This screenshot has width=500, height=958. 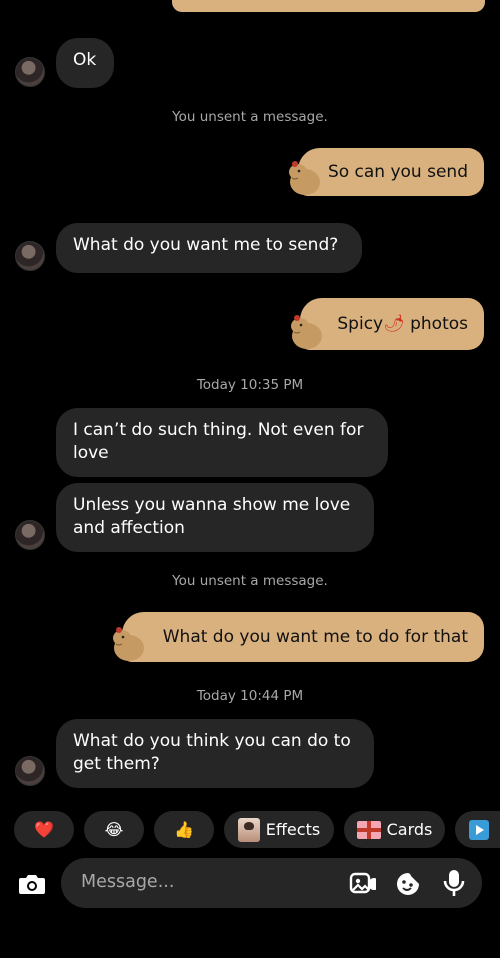 I want to click on message-text: What do you want me to send?, so click(x=206, y=245).